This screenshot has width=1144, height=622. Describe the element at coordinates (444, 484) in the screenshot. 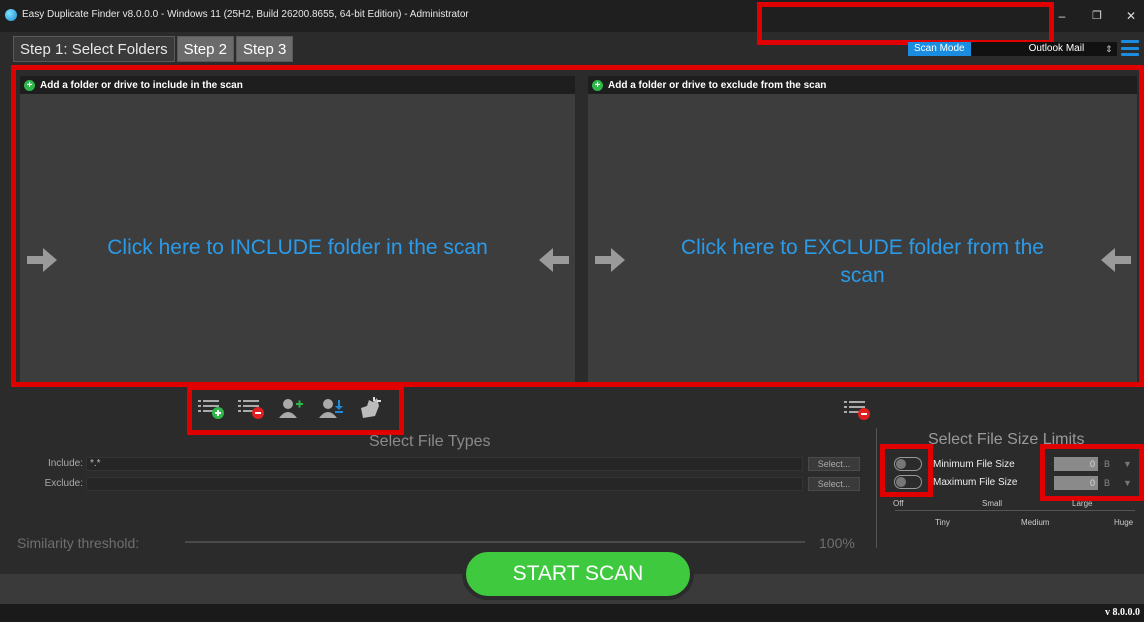

I see `exclude-types-input` at that location.